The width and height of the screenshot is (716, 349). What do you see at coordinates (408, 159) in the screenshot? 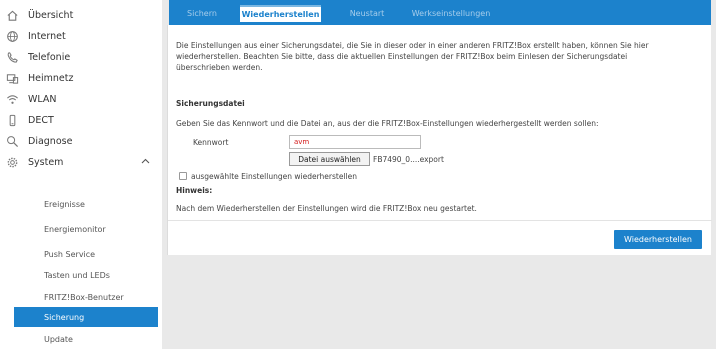
I see `file-name: FB7490_0....export` at bounding box center [408, 159].